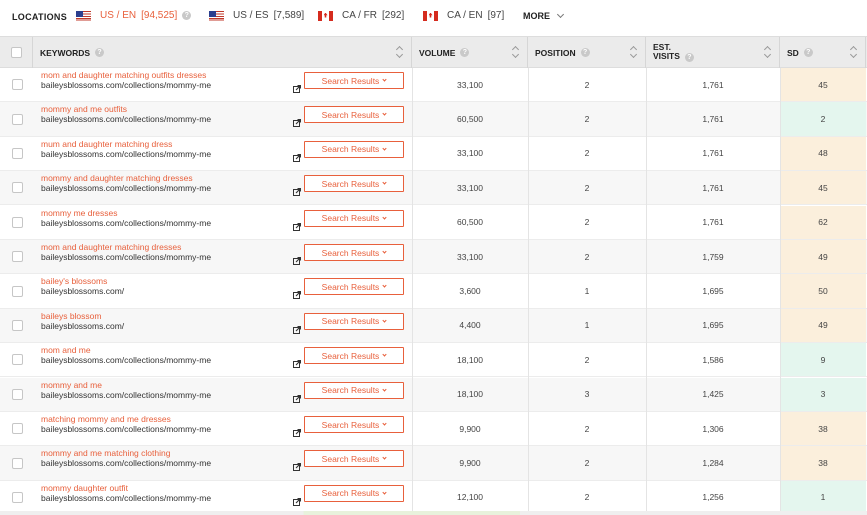  Describe the element at coordinates (544, 15) in the screenshot. I see `more-locations-button: MORE` at that location.